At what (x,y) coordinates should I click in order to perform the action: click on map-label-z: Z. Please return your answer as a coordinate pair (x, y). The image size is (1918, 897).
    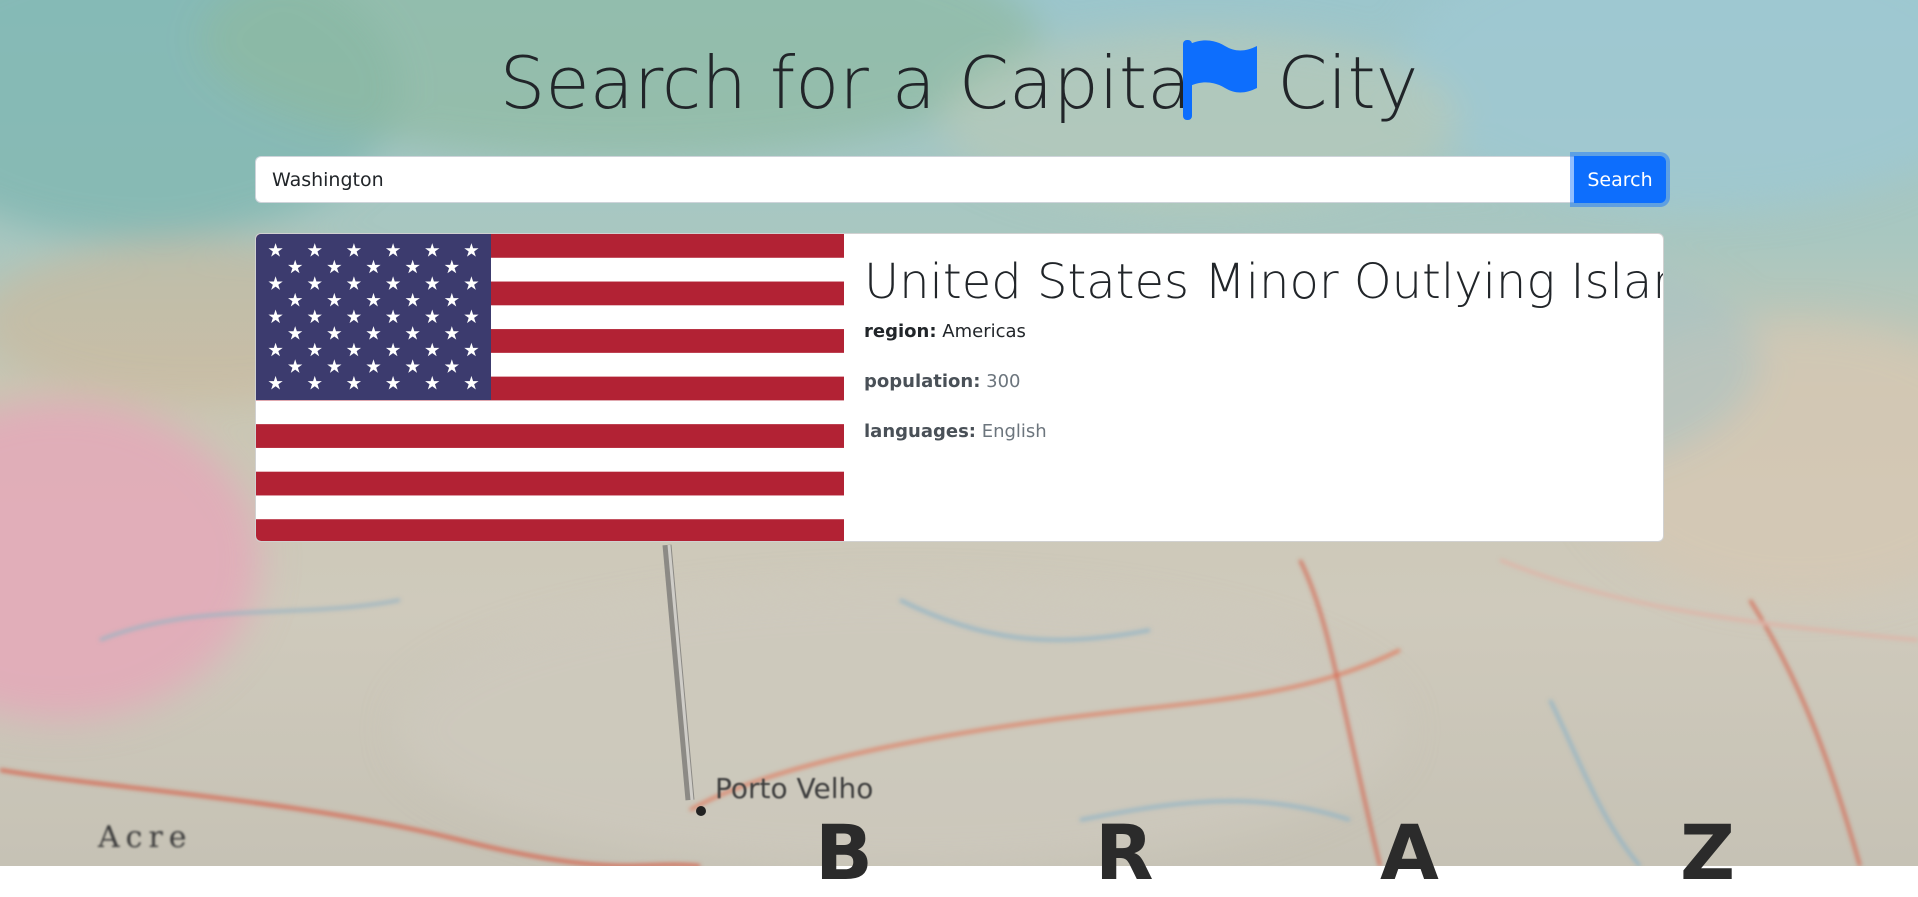
    Looking at the image, I should click on (1708, 852).